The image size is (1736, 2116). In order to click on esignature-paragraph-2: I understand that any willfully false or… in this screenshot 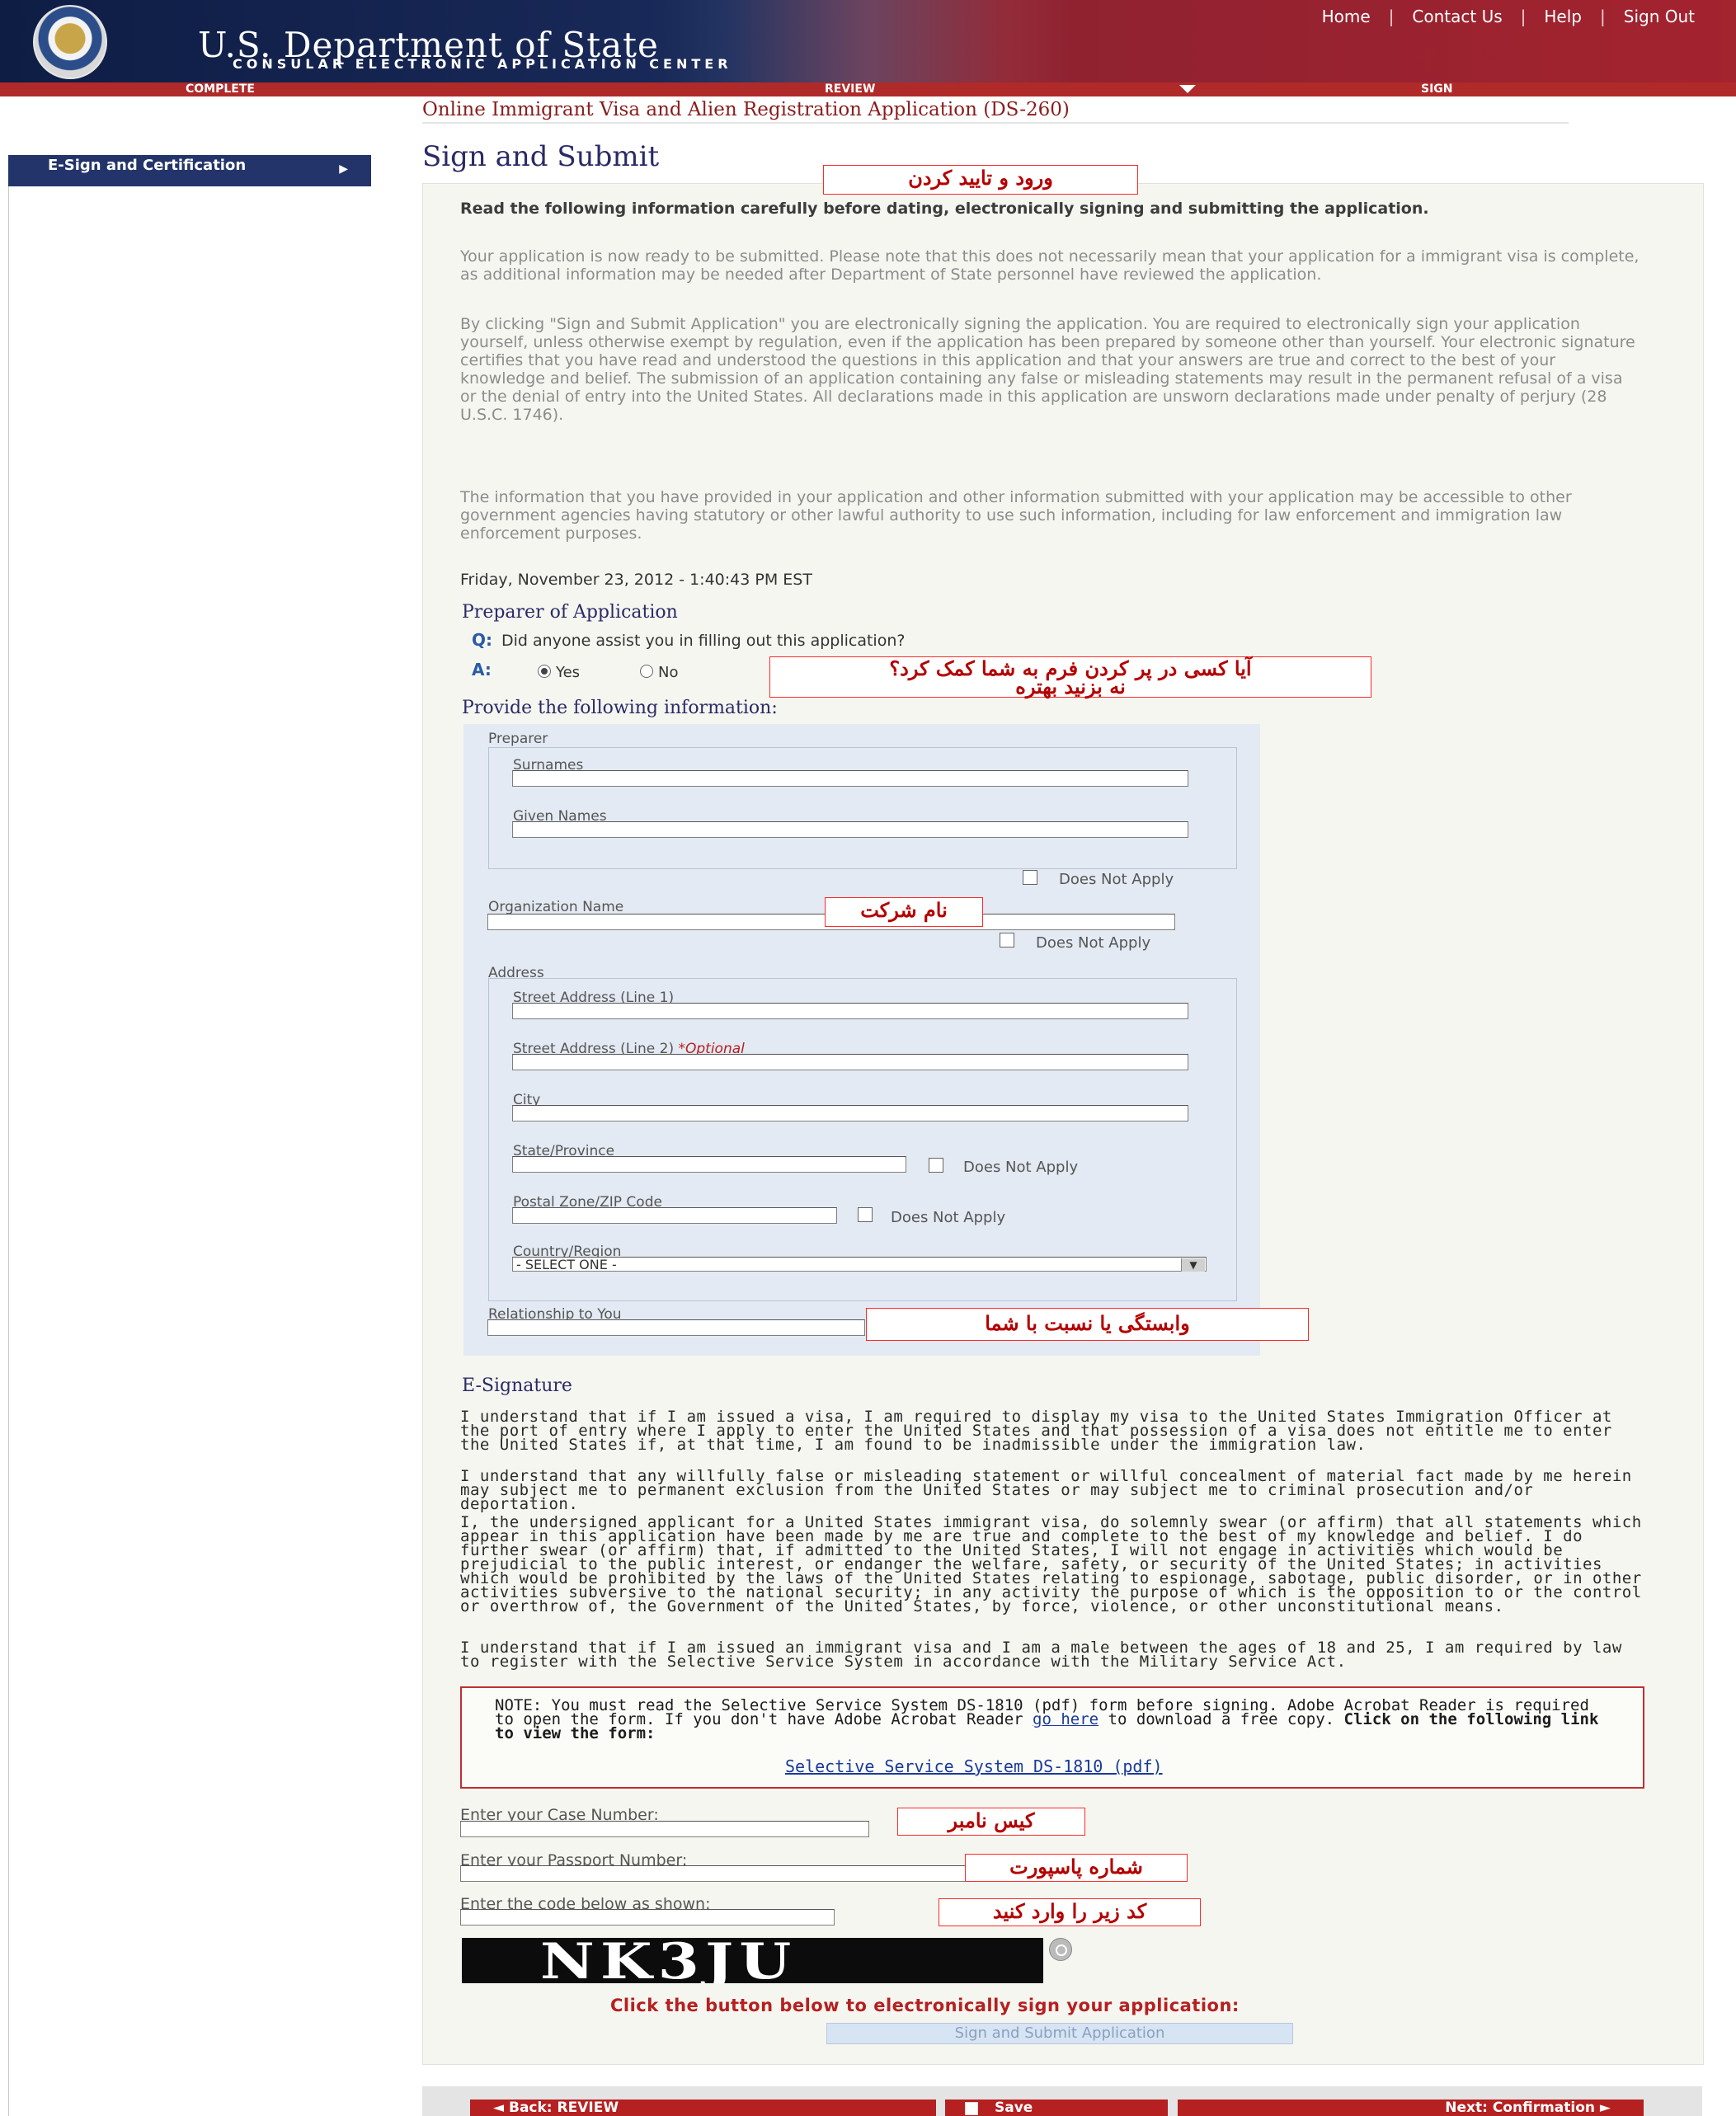, I will do `click(1046, 1490)`.